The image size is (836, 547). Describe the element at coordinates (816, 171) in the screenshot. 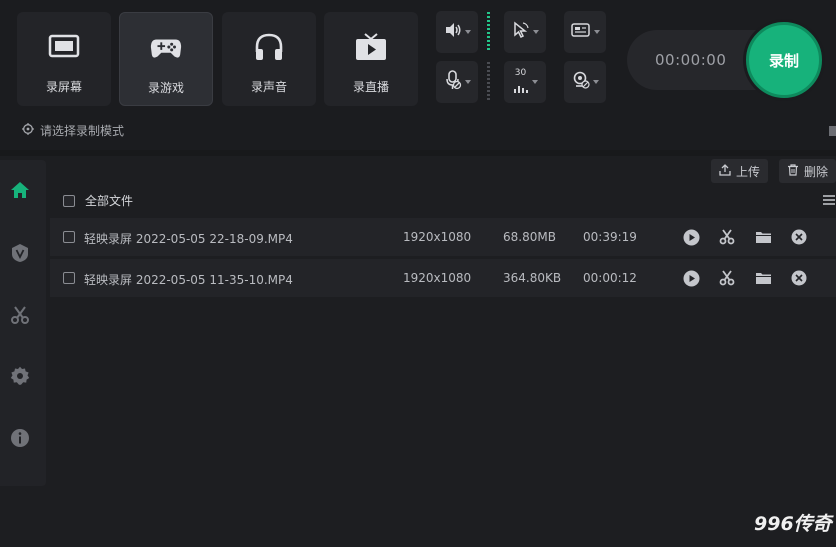

I see `delete-label: 删除` at that location.